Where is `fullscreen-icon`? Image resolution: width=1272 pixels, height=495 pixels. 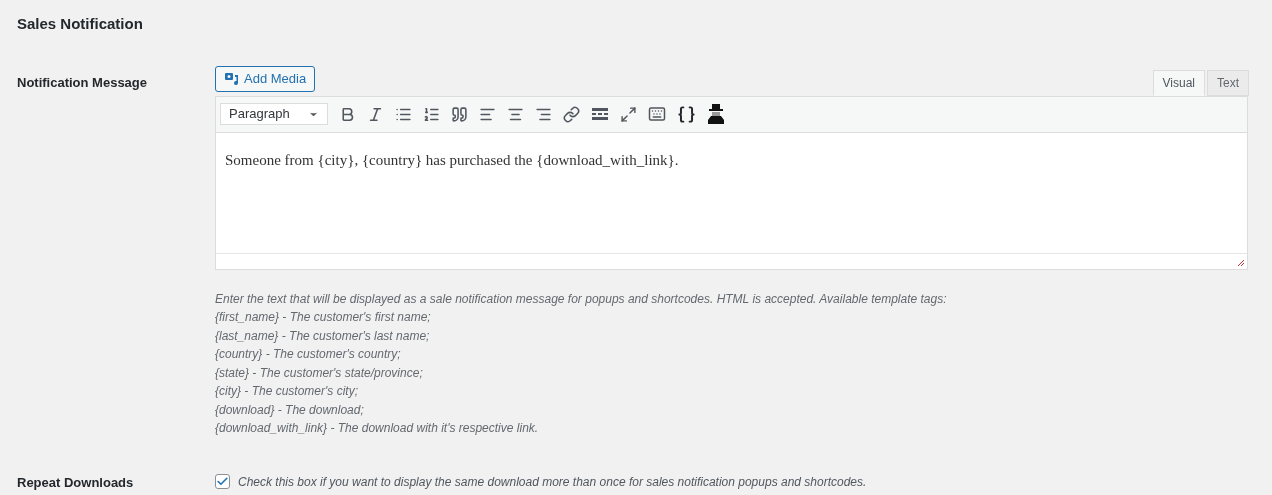
fullscreen-icon is located at coordinates (628, 114).